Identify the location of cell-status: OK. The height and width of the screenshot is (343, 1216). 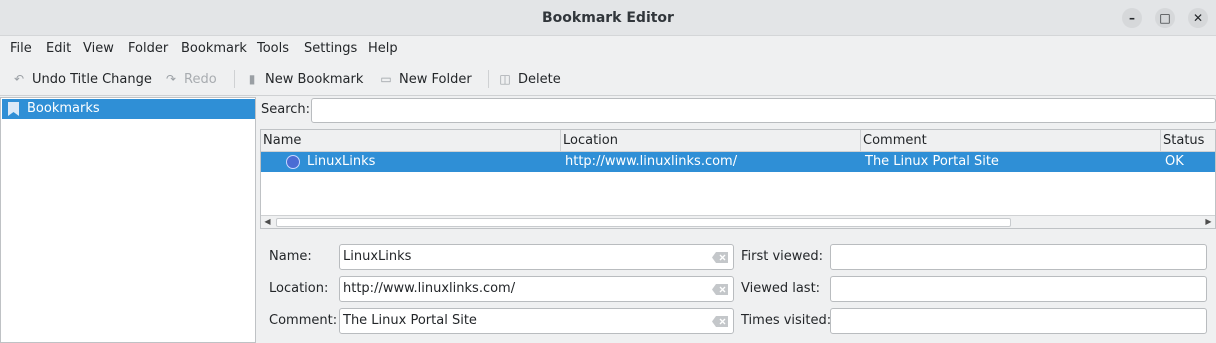
(1174, 161).